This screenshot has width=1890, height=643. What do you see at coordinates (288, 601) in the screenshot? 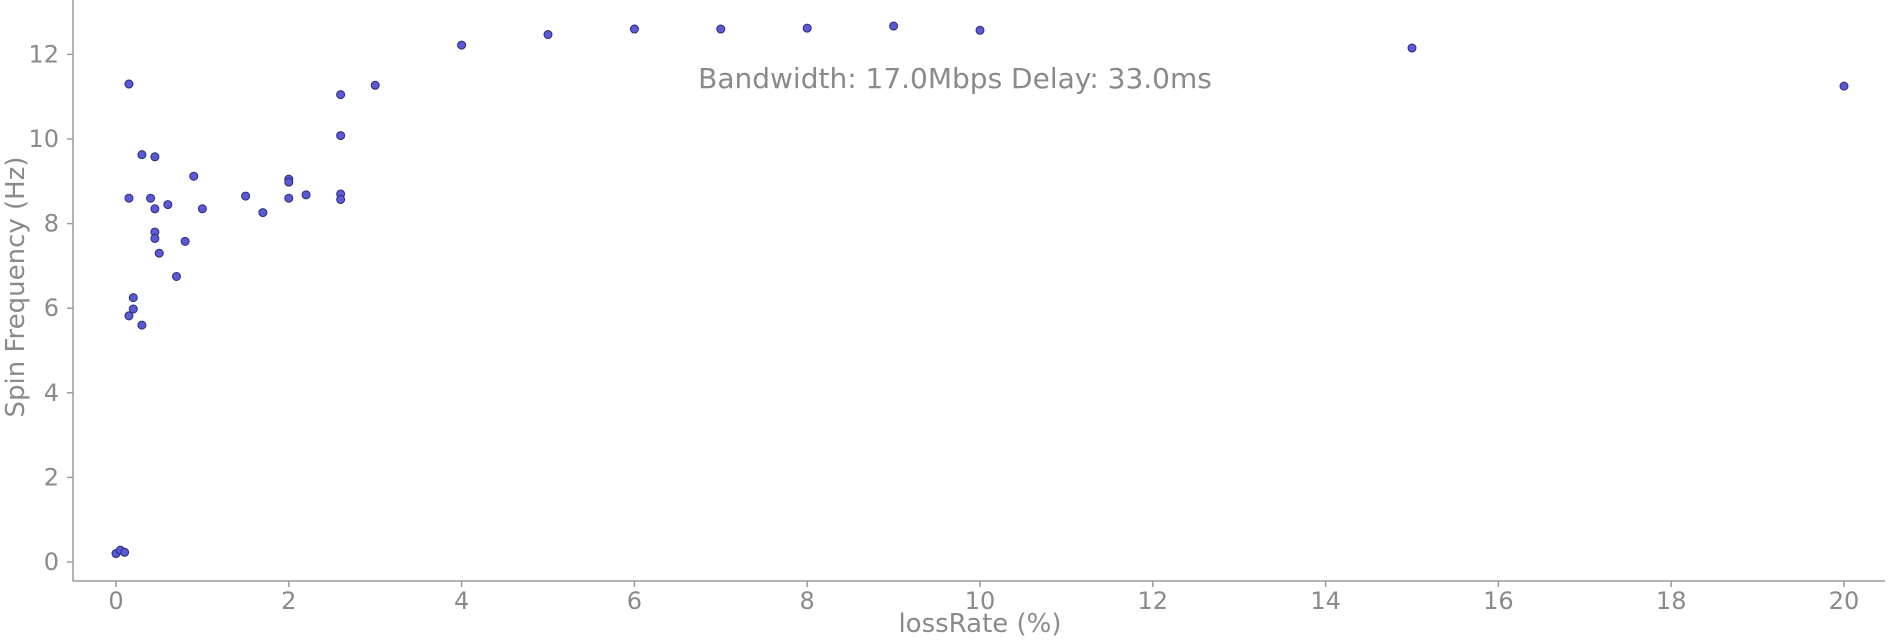
I see `x-tick-label: 2` at bounding box center [288, 601].